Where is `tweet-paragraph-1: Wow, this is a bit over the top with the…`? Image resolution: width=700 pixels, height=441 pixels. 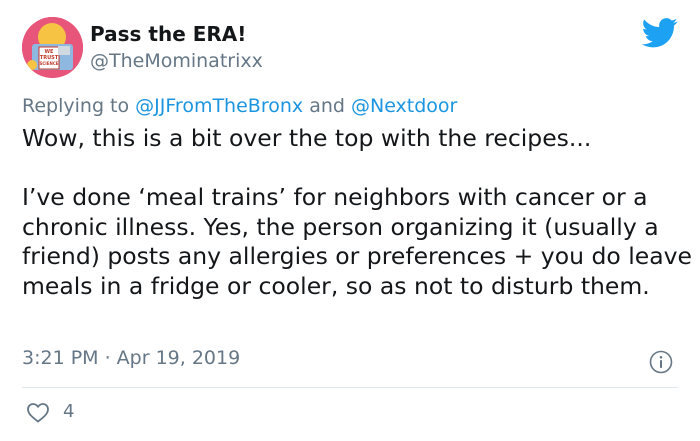
tweet-paragraph-1: Wow, this is a bit over the top with the… is located at coordinates (307, 138).